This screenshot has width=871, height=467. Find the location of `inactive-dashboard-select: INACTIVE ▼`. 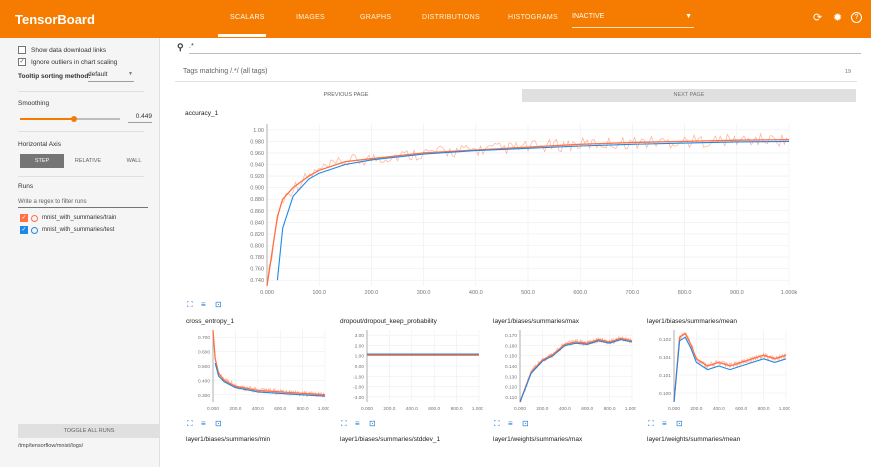

inactive-dashboard-select: INACTIVE ▼ is located at coordinates (633, 20).